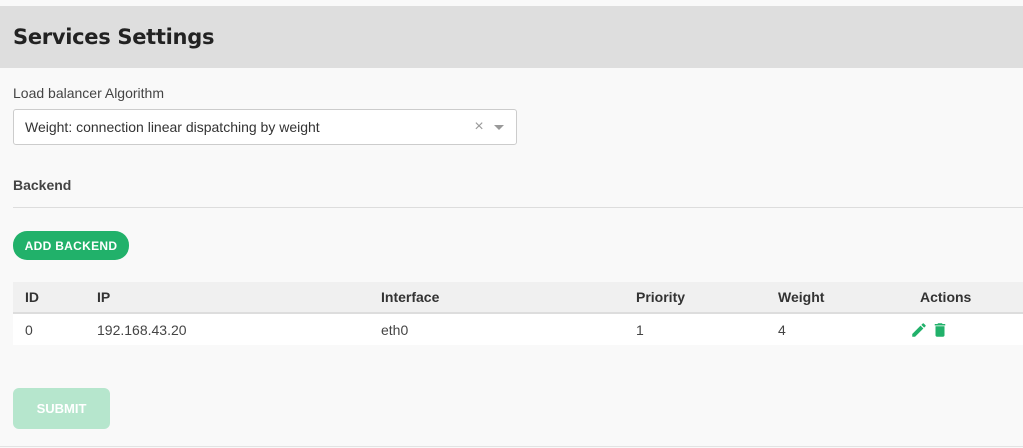  Describe the element at coordinates (61, 408) in the screenshot. I see `submit-button: SUBMIT` at that location.